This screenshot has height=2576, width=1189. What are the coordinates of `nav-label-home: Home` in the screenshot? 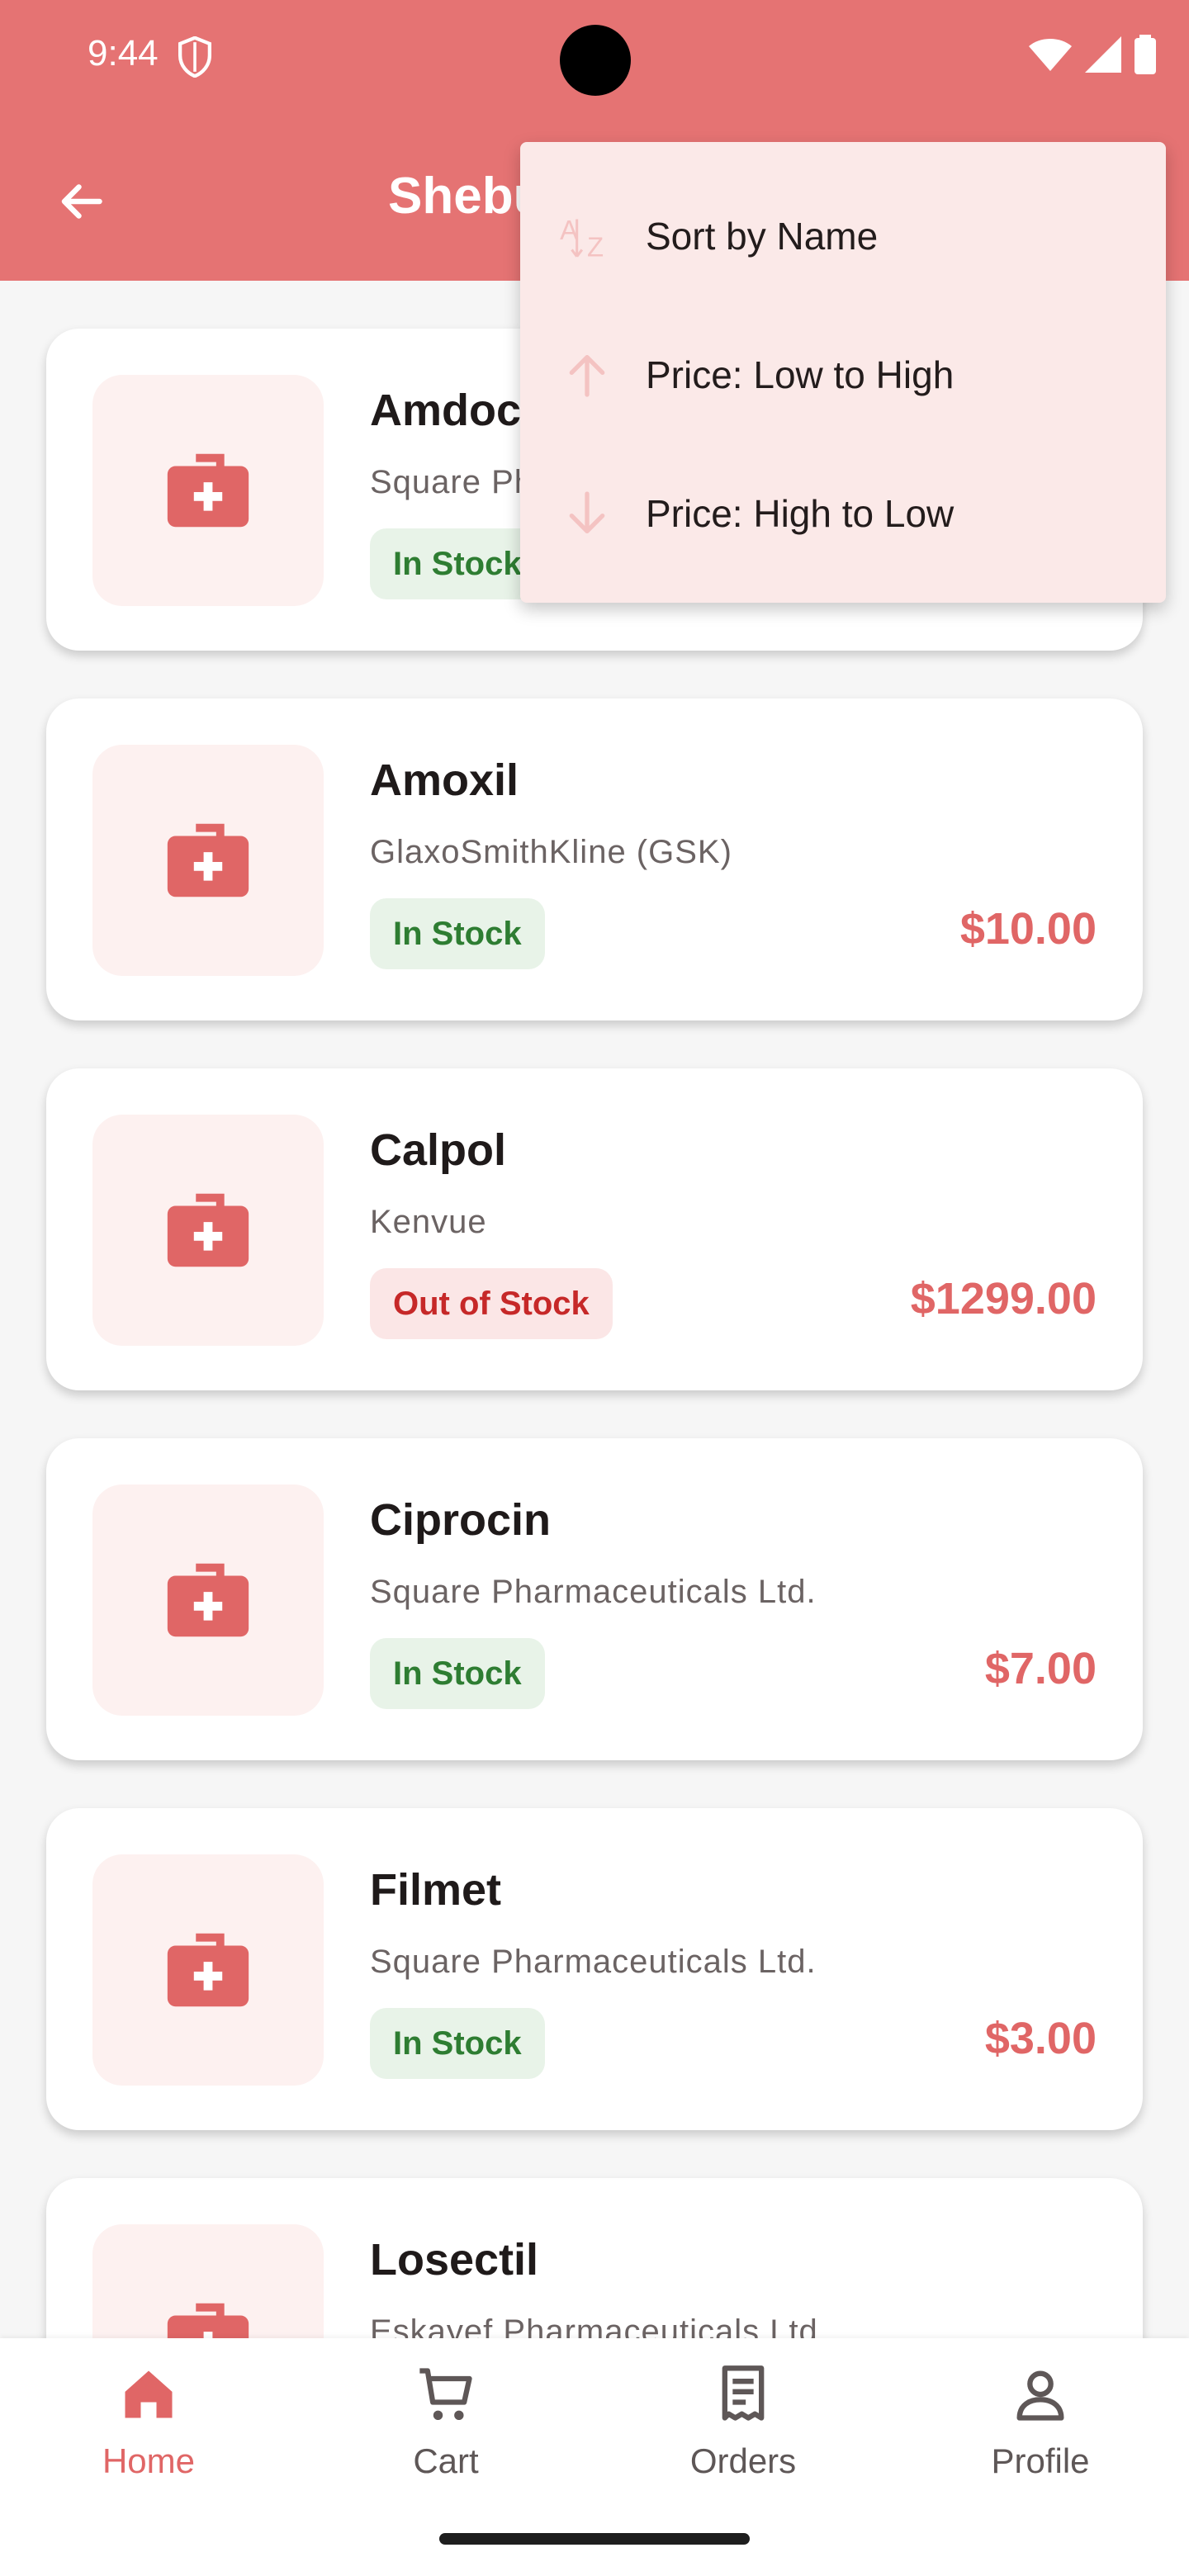 It's located at (149, 2460).